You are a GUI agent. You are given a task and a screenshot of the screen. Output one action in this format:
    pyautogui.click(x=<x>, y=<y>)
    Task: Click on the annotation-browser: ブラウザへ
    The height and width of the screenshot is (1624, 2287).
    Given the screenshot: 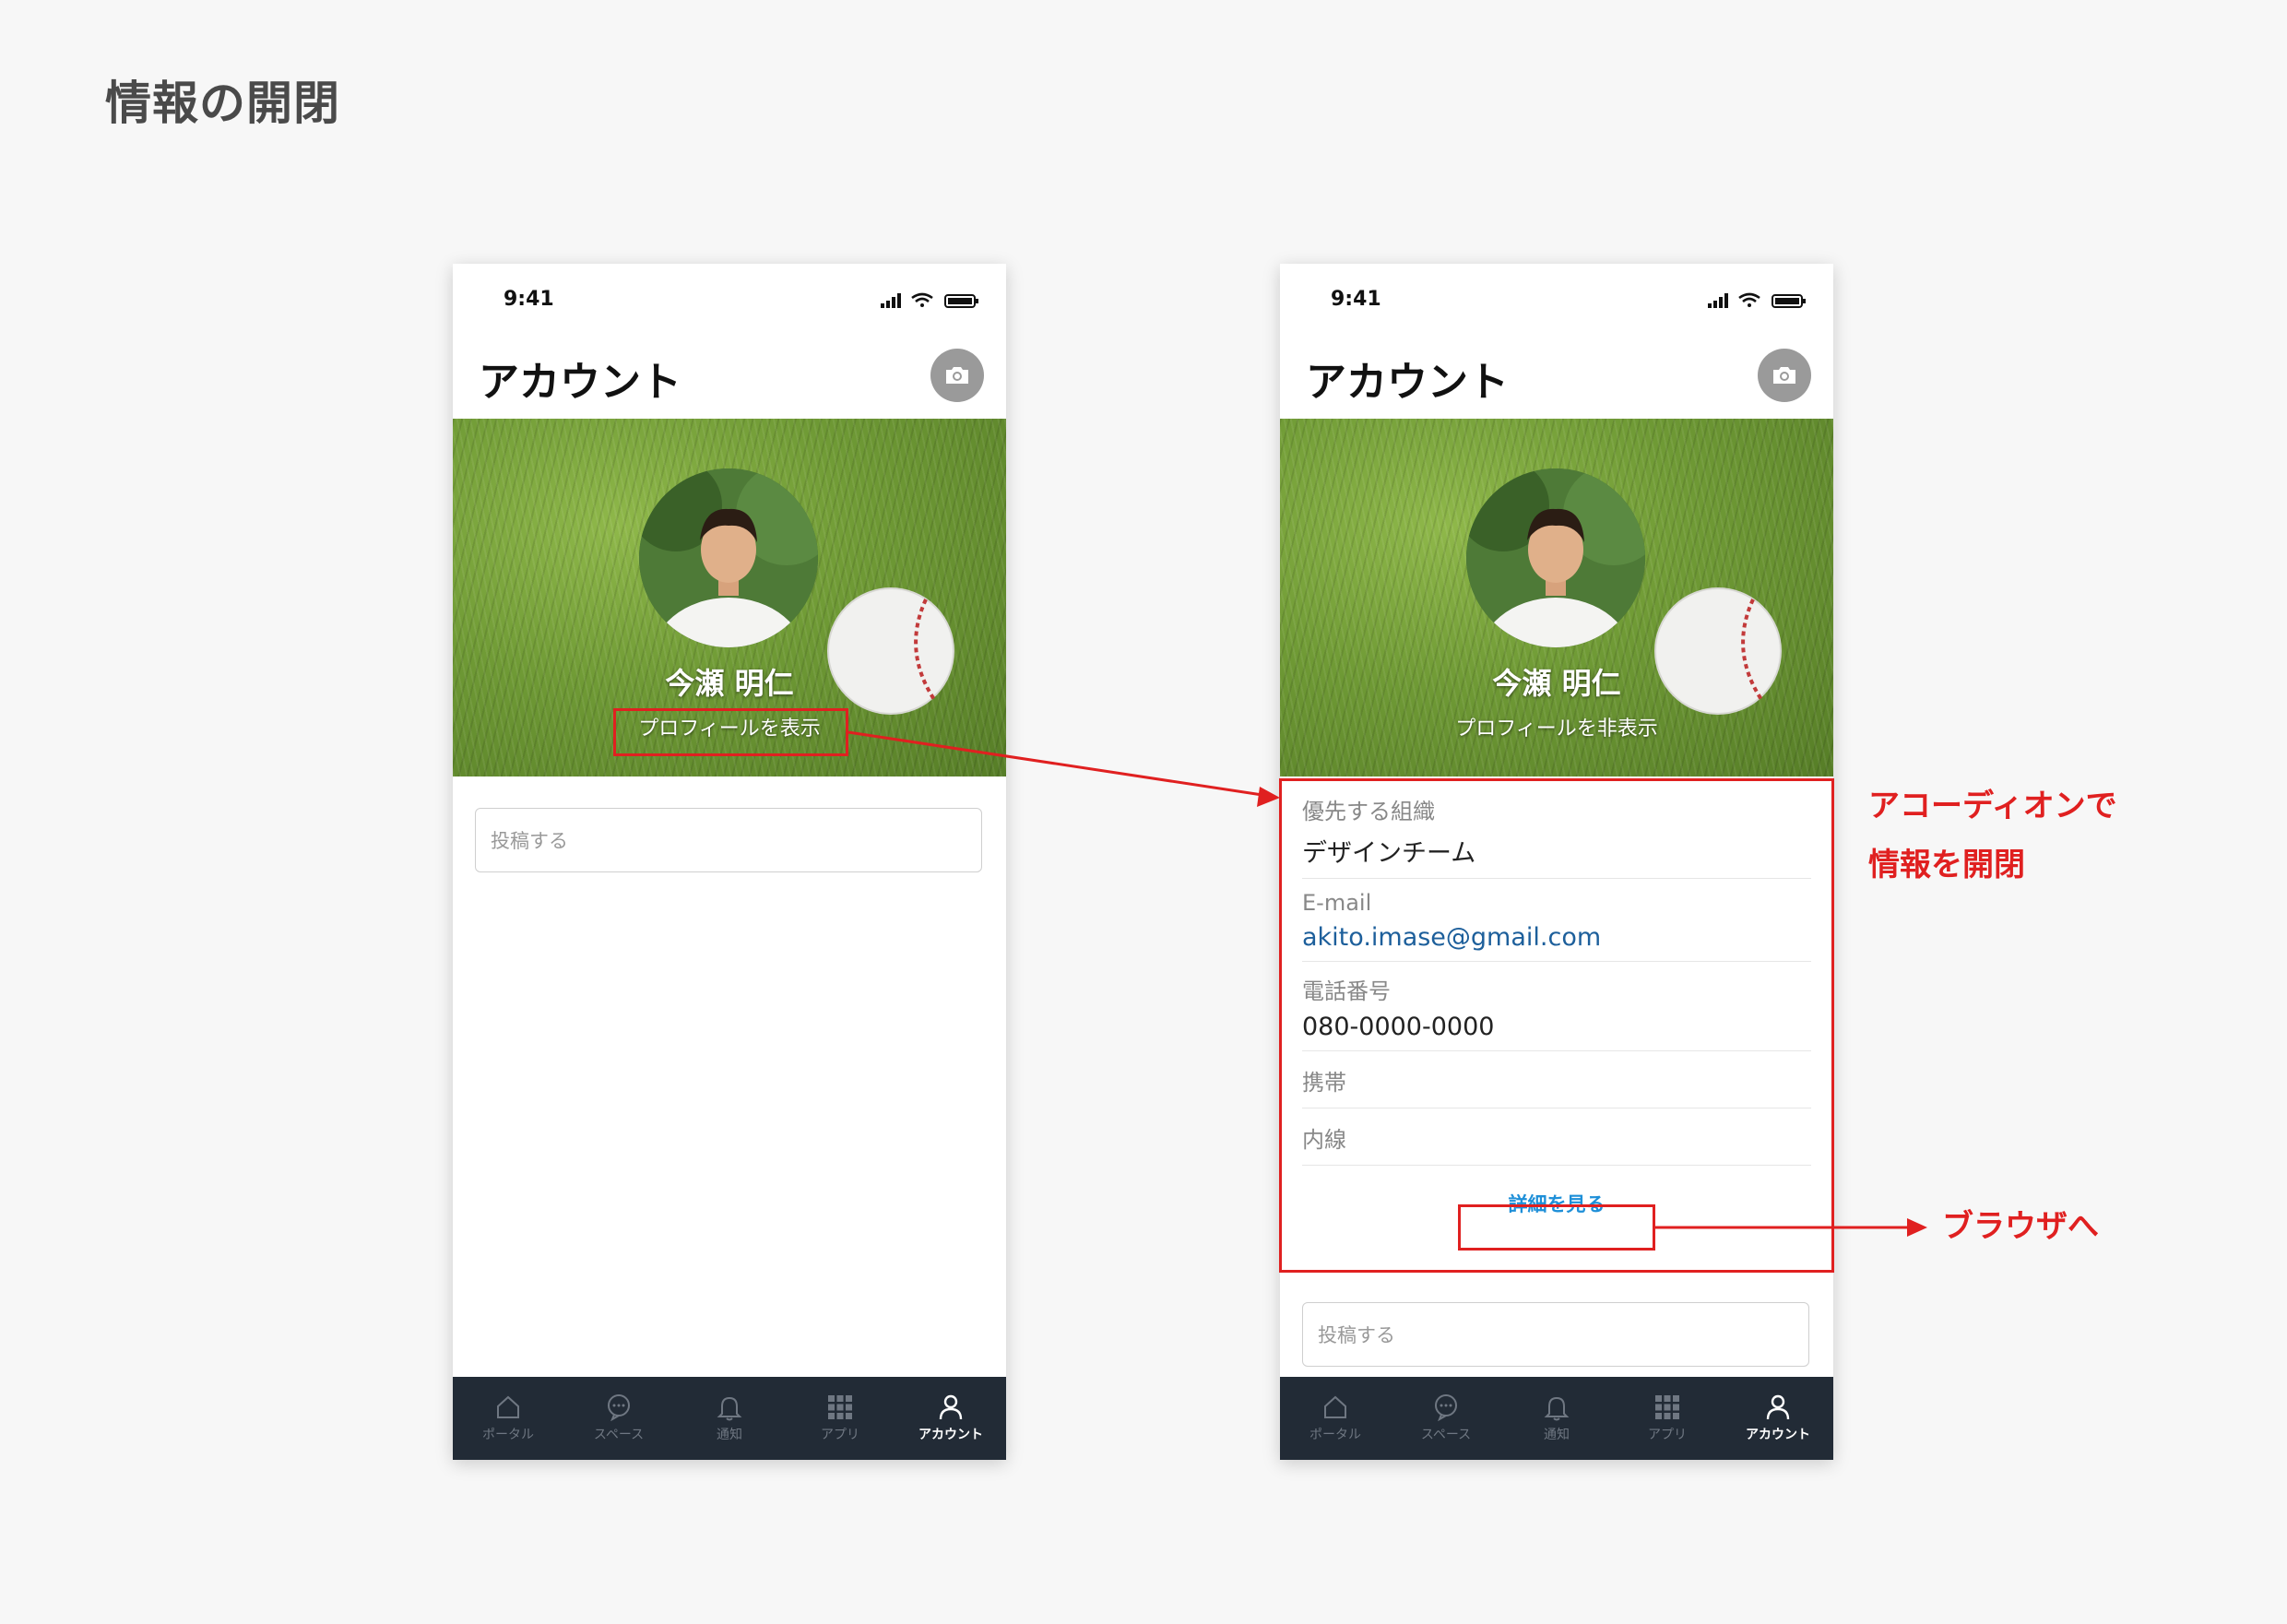 What is the action you would take?
    pyautogui.click(x=2020, y=1227)
    